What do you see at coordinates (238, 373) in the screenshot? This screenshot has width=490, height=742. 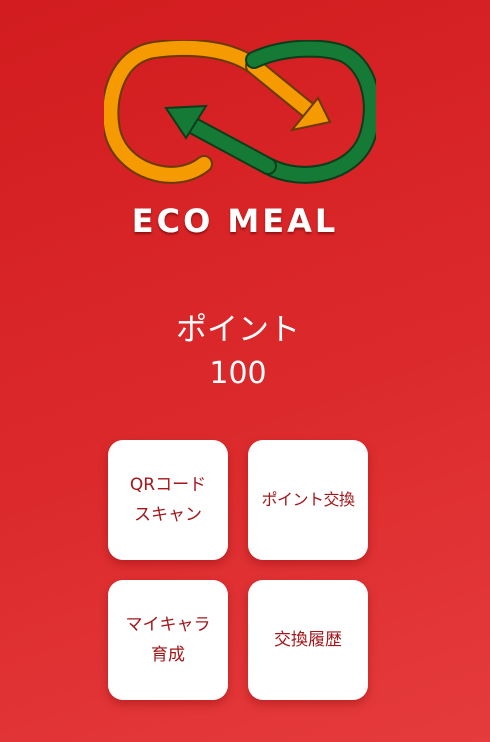 I see `points-value: 100` at bounding box center [238, 373].